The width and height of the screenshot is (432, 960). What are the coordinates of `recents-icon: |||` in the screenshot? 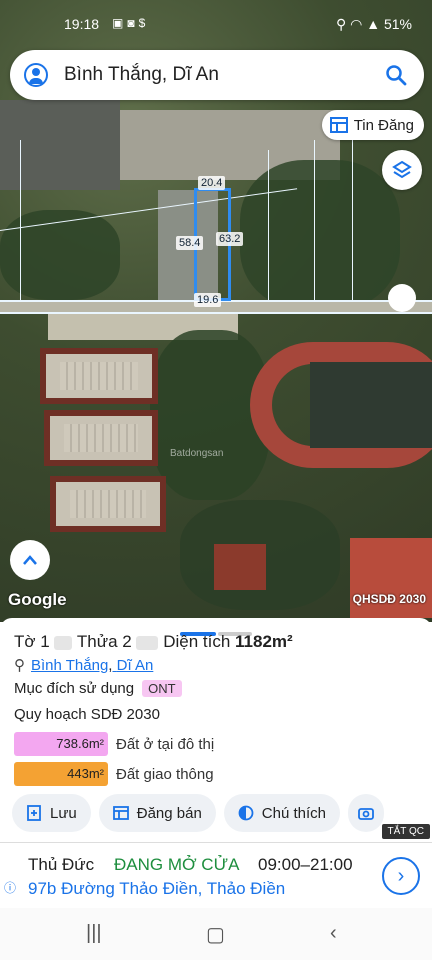 It's located at (94, 933).